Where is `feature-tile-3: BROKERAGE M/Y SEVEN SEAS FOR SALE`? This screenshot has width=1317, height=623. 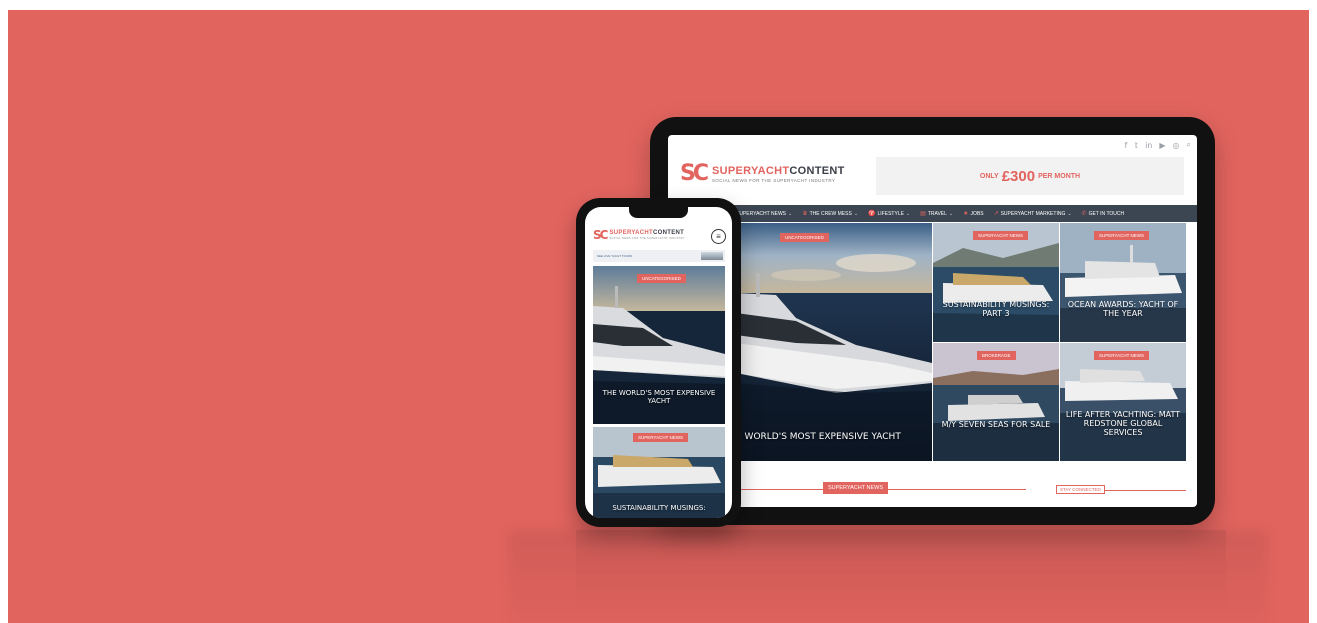 feature-tile-3: BROKERAGE M/Y SEVEN SEAS FOR SALE is located at coordinates (996, 402).